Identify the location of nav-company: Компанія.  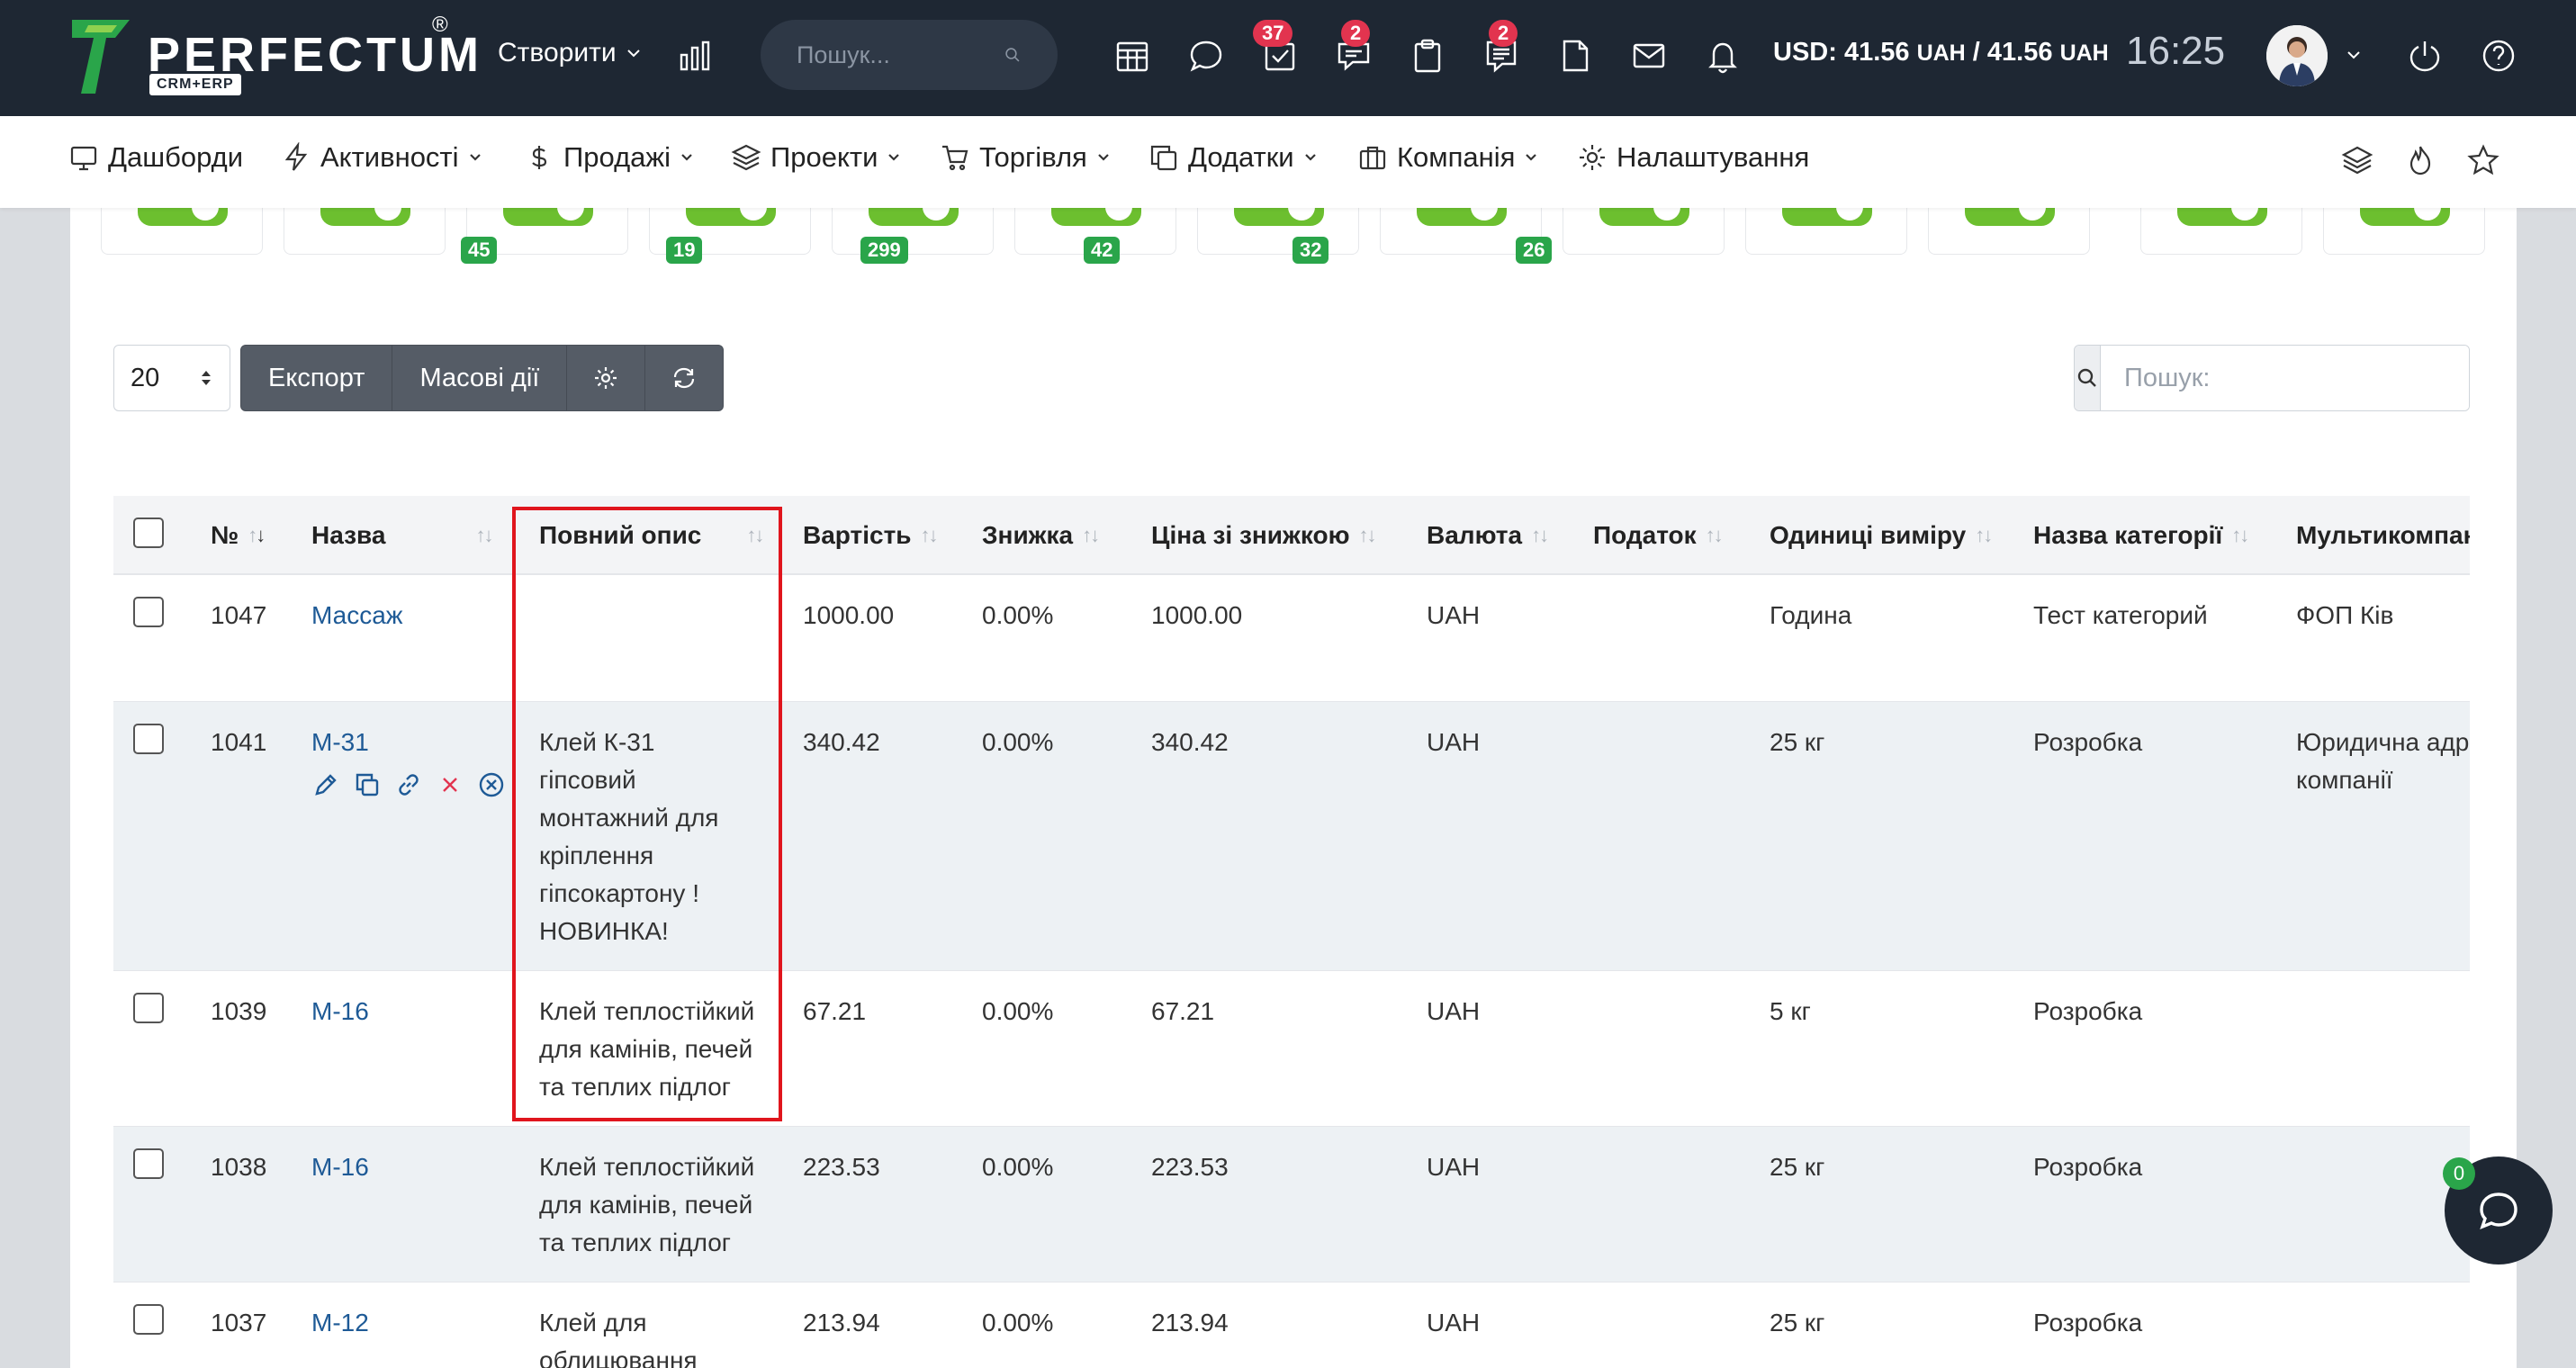
(1447, 157).